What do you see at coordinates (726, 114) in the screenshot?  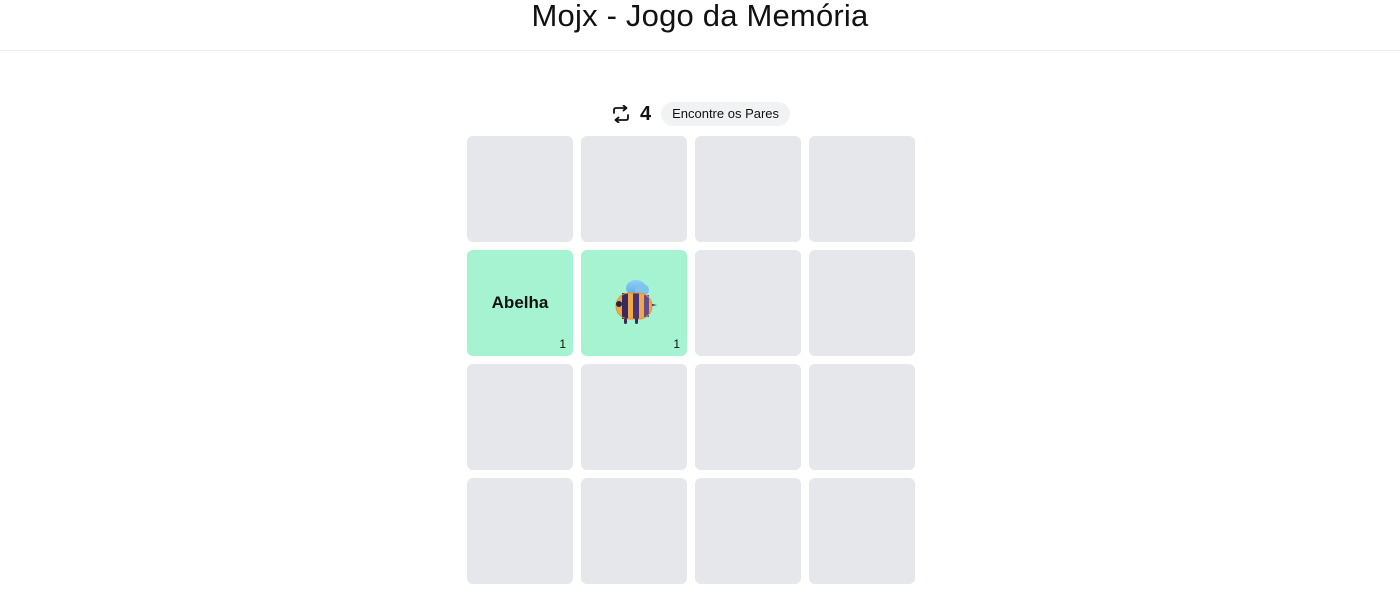 I see `hint-badge: Encontre os Pares` at bounding box center [726, 114].